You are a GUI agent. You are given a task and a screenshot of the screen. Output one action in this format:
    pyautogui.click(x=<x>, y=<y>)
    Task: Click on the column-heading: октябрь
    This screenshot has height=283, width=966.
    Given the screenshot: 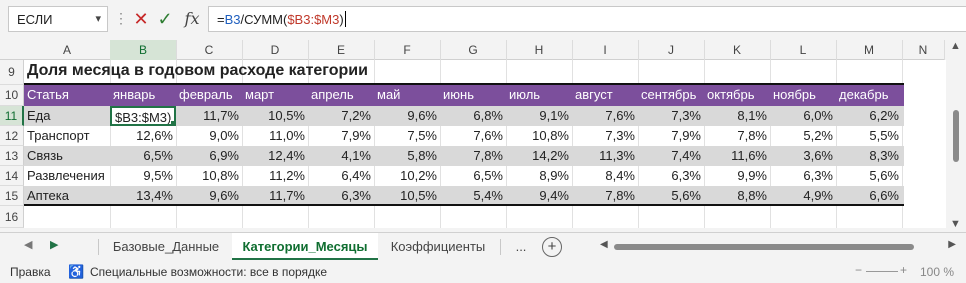 What is the action you would take?
    pyautogui.click(x=737, y=95)
    